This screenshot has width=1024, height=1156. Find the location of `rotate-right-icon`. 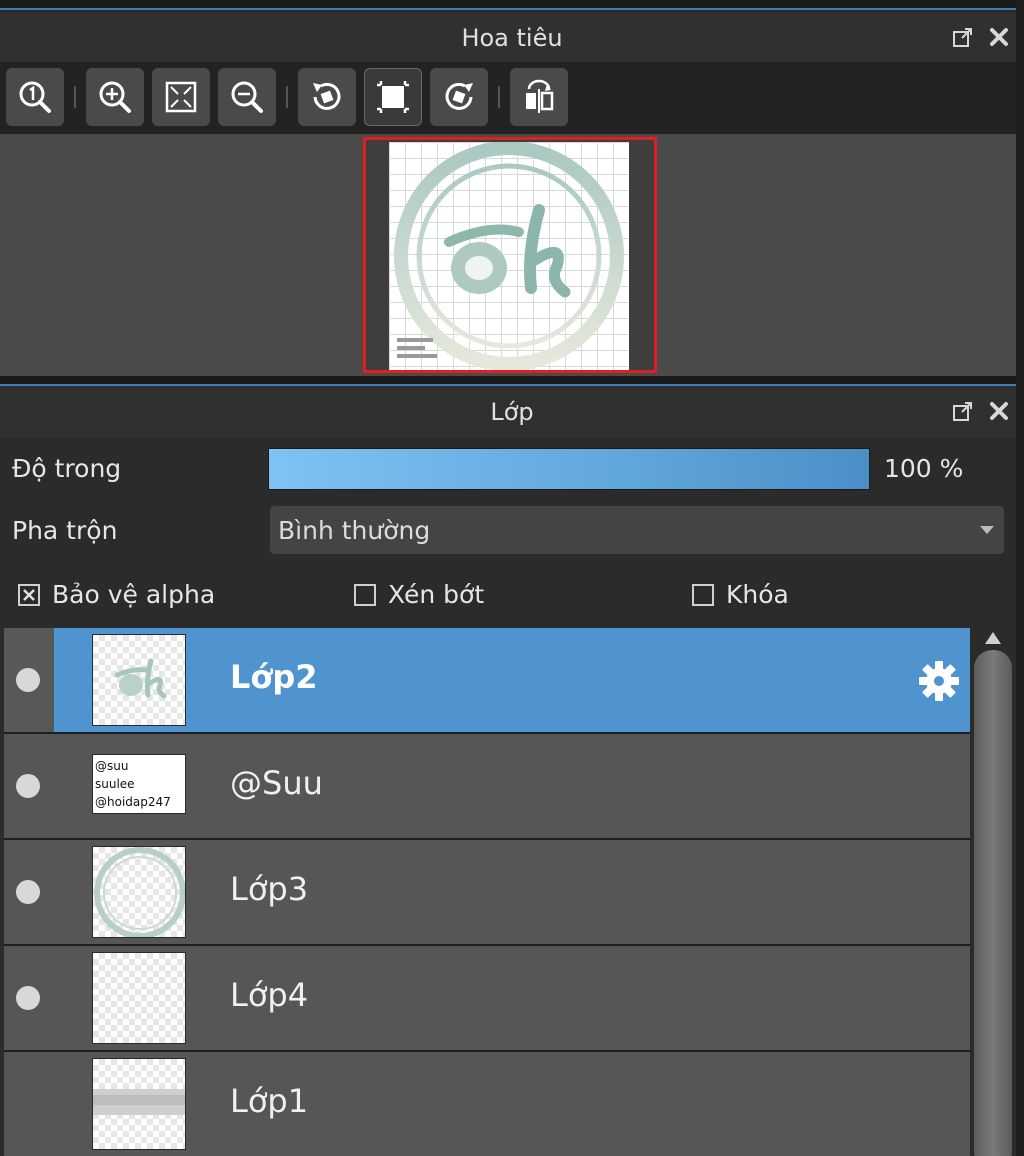

rotate-right-icon is located at coordinates (459, 96).